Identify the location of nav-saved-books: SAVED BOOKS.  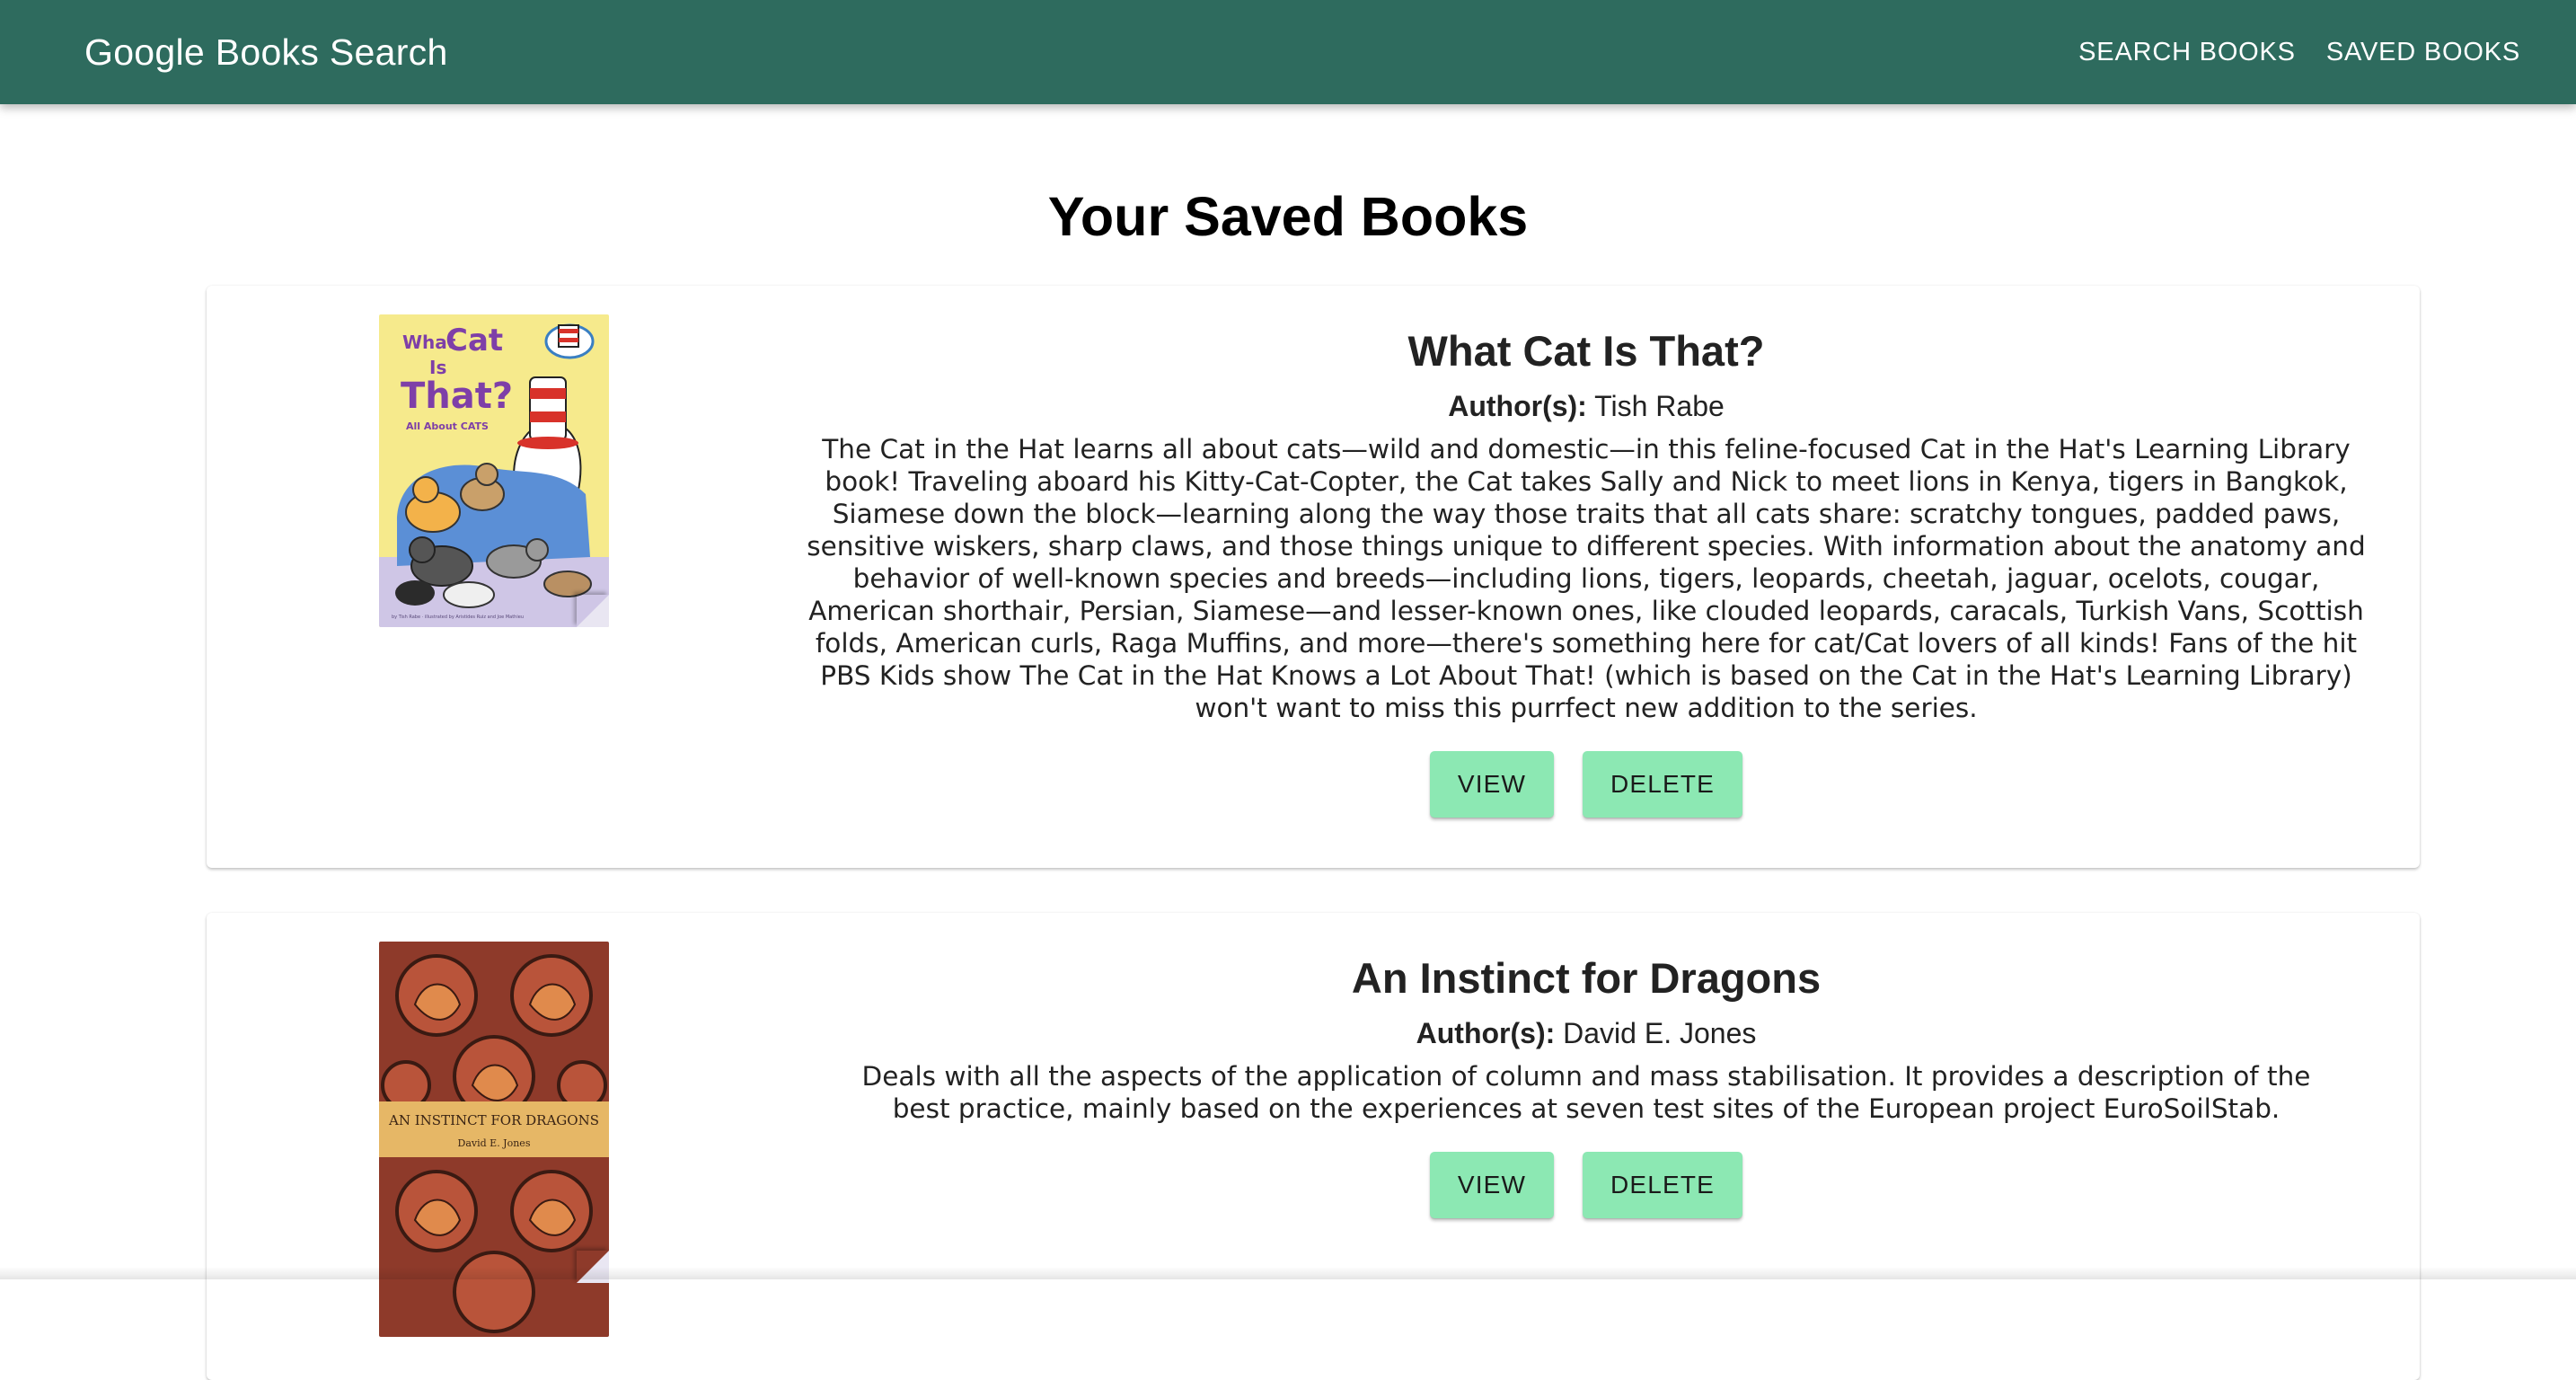
(2423, 52).